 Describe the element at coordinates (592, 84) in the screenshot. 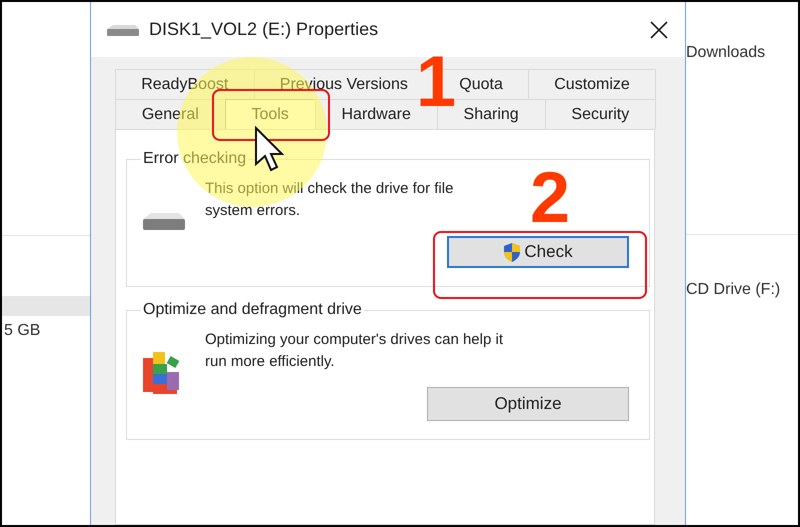

I see `tab: Customize` at that location.